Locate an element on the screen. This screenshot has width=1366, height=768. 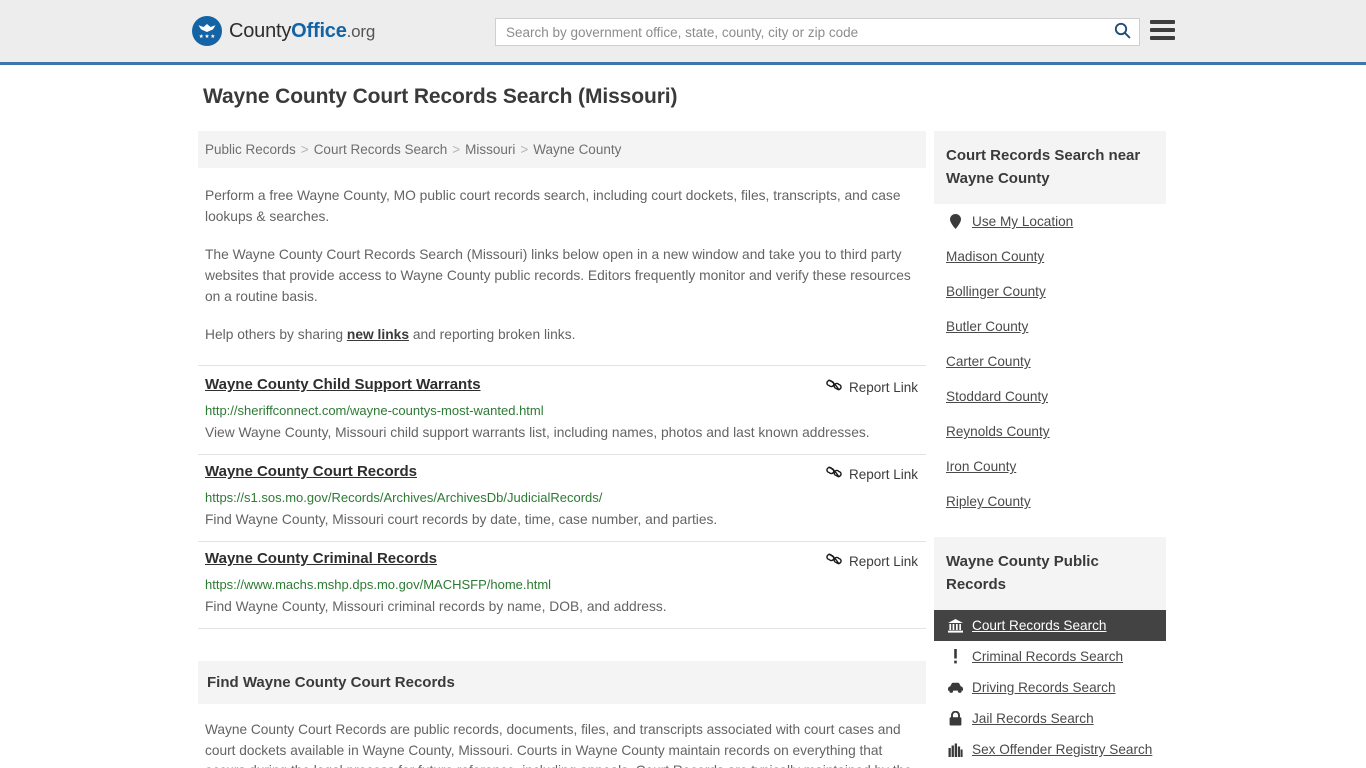
sidebar-item-label: Madison County is located at coordinates (995, 256).